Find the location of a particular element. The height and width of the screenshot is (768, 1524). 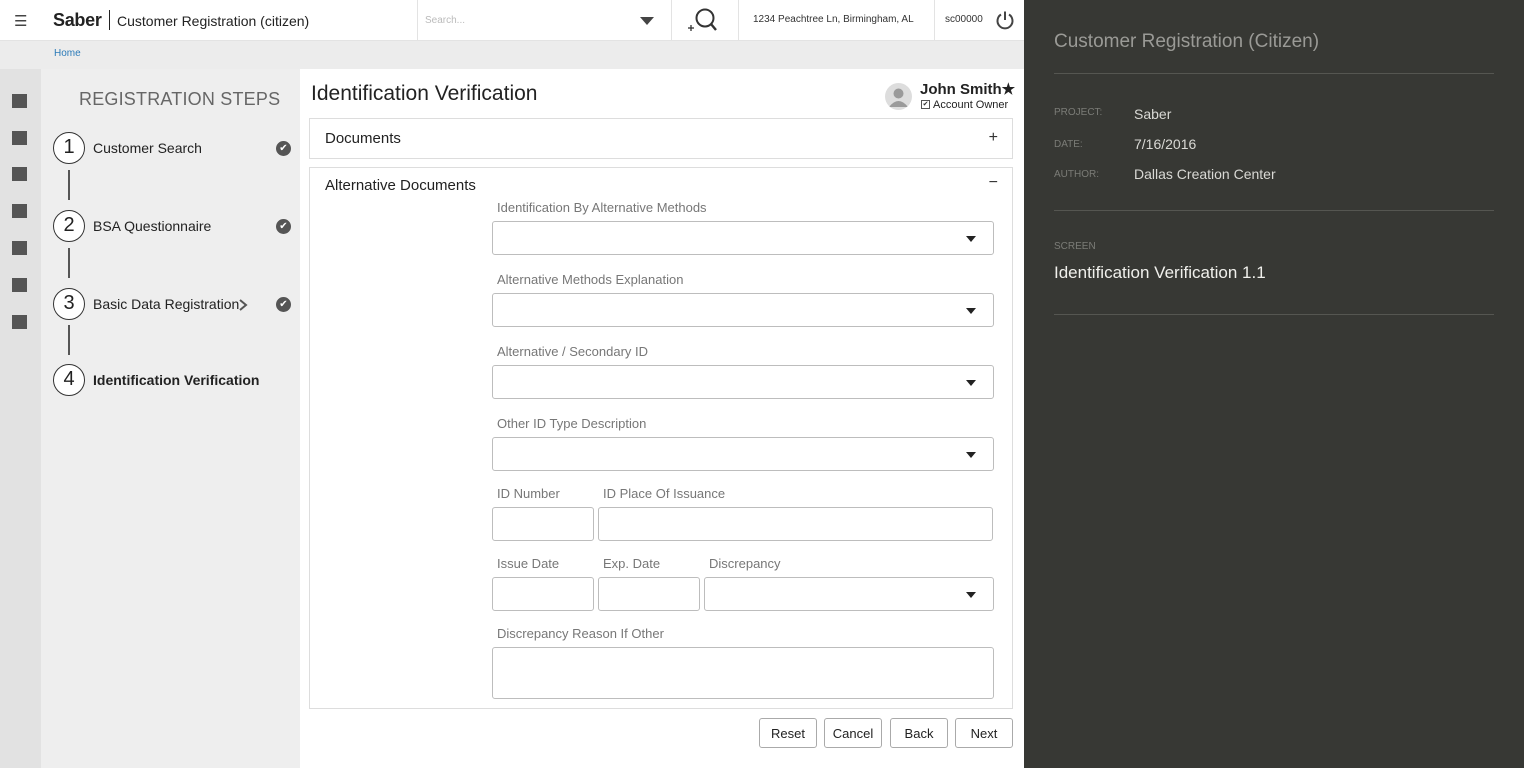

rail-item-7-icon is located at coordinates (19, 322).